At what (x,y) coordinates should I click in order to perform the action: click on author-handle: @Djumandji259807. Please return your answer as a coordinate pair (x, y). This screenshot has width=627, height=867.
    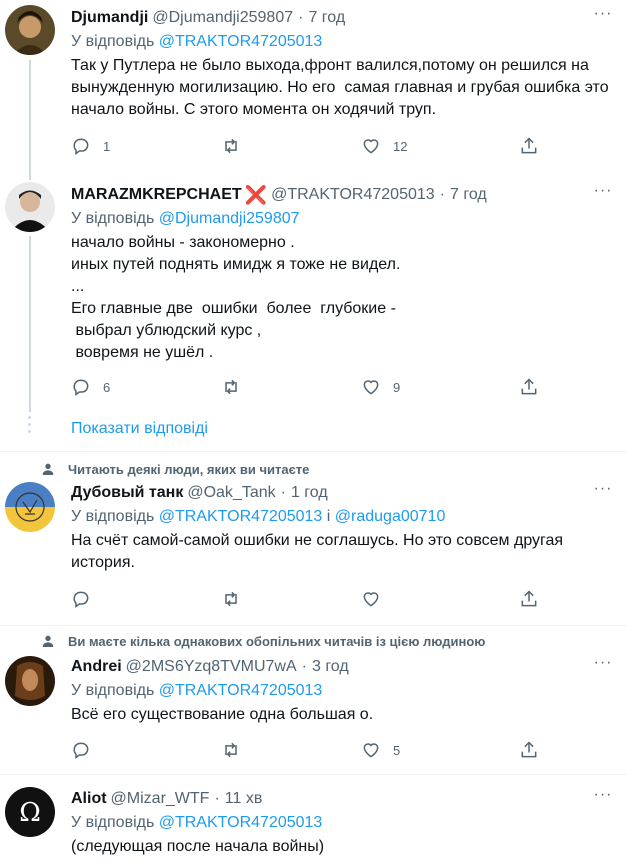
    Looking at the image, I should click on (222, 18).